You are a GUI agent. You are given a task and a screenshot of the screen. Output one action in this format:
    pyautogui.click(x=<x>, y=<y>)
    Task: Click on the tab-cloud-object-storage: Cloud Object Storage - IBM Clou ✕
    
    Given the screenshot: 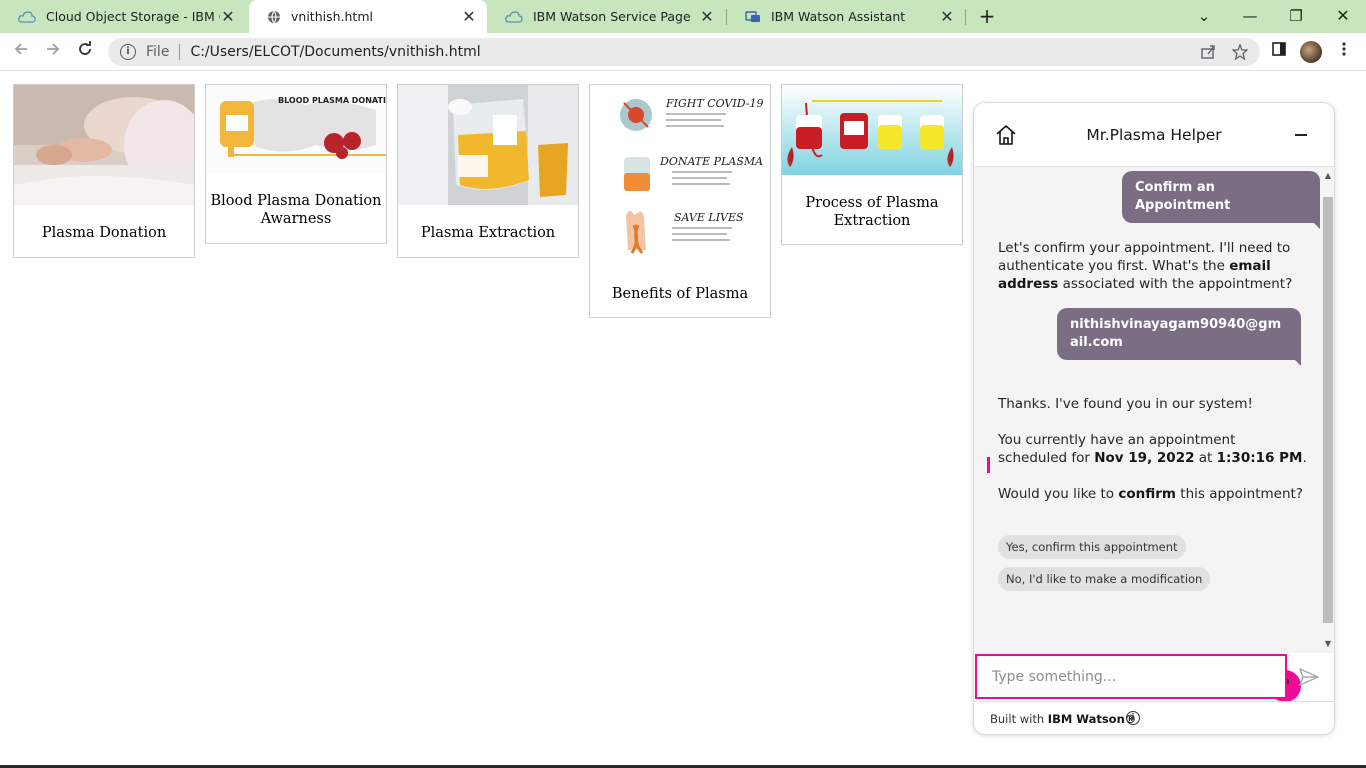 What is the action you would take?
    pyautogui.click(x=123, y=16)
    